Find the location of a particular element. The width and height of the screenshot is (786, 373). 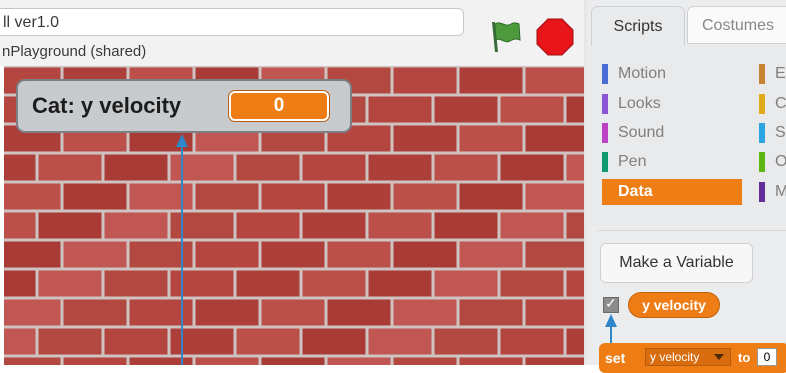

category-label: O is located at coordinates (780, 161).